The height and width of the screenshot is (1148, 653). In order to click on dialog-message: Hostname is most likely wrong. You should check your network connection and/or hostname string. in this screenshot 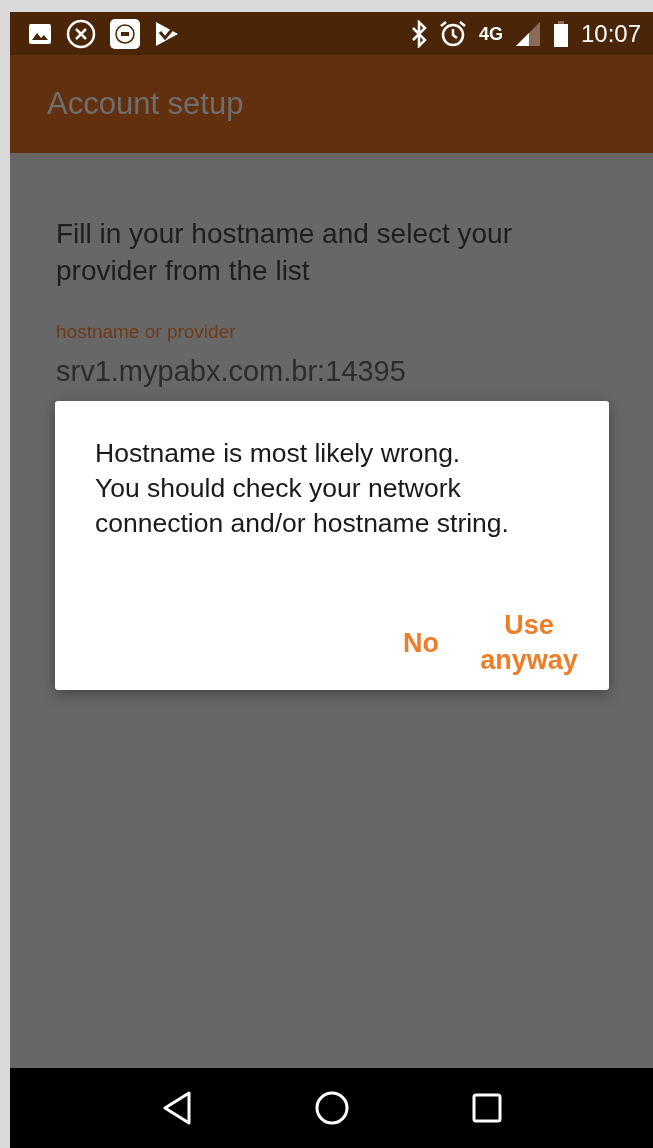, I will do `click(302, 488)`.